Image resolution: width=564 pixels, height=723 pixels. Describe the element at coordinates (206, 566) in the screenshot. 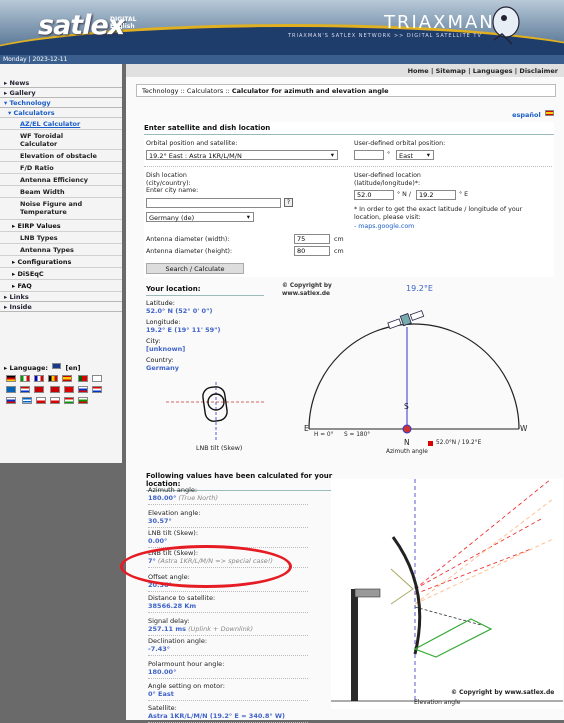

I see `highlight-ellipse` at that location.